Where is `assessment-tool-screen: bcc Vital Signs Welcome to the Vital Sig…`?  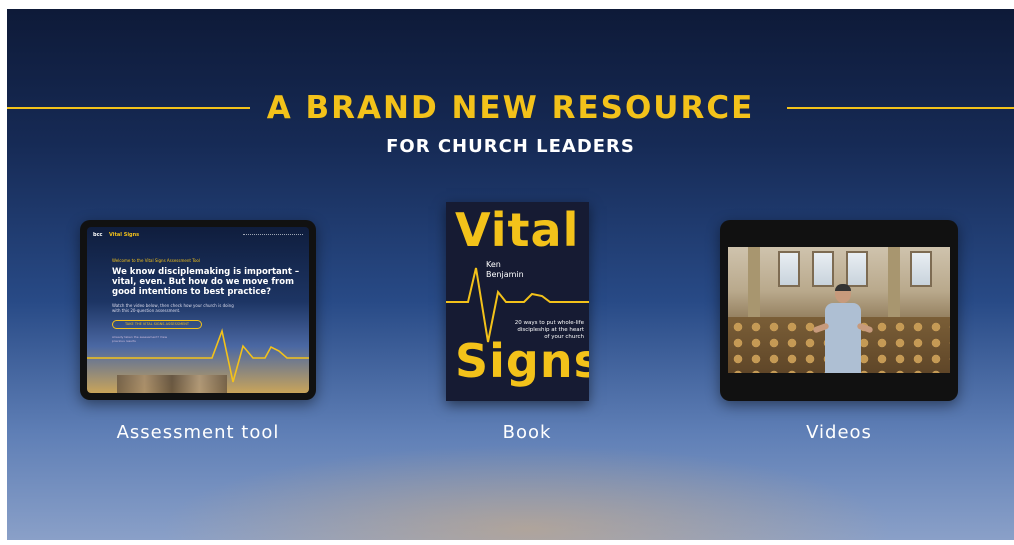
assessment-tool-screen: bcc Vital Signs Welcome to the Vital Sig… is located at coordinates (198, 310).